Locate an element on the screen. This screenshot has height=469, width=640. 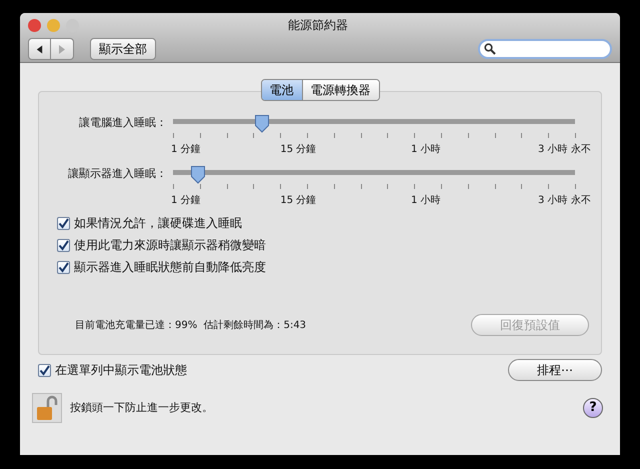
lock-button is located at coordinates (47, 408).